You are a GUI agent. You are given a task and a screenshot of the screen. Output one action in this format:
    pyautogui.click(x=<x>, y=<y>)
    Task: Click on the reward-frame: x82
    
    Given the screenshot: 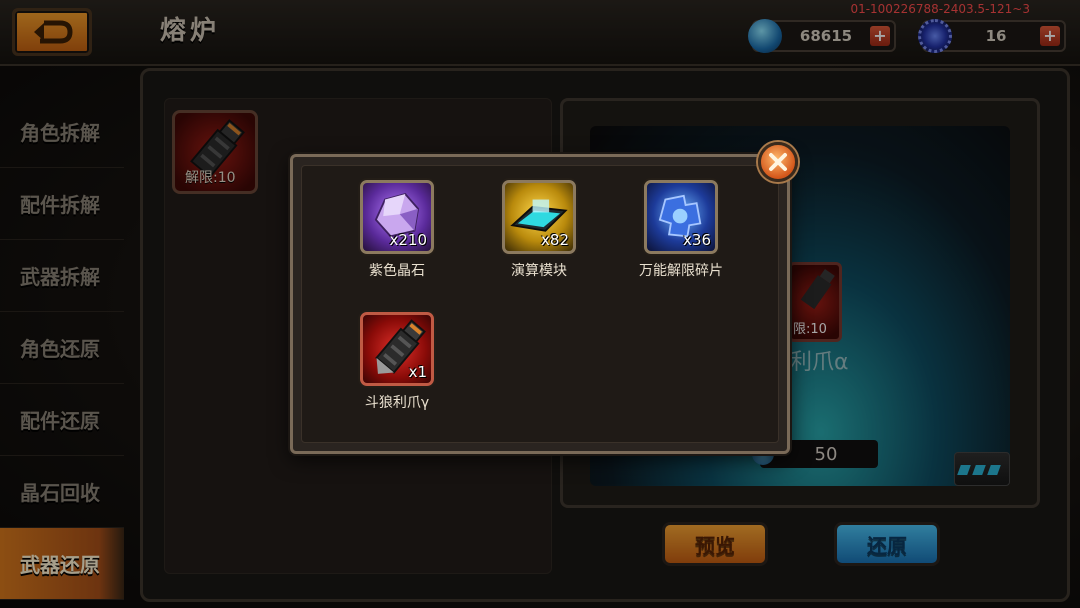 What is the action you would take?
    pyautogui.click(x=539, y=217)
    